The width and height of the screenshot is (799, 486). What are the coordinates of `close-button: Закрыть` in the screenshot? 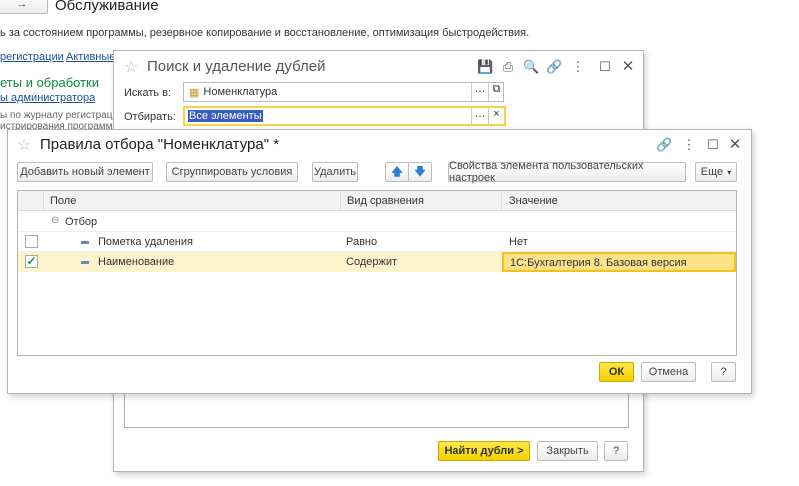 It's located at (567, 451).